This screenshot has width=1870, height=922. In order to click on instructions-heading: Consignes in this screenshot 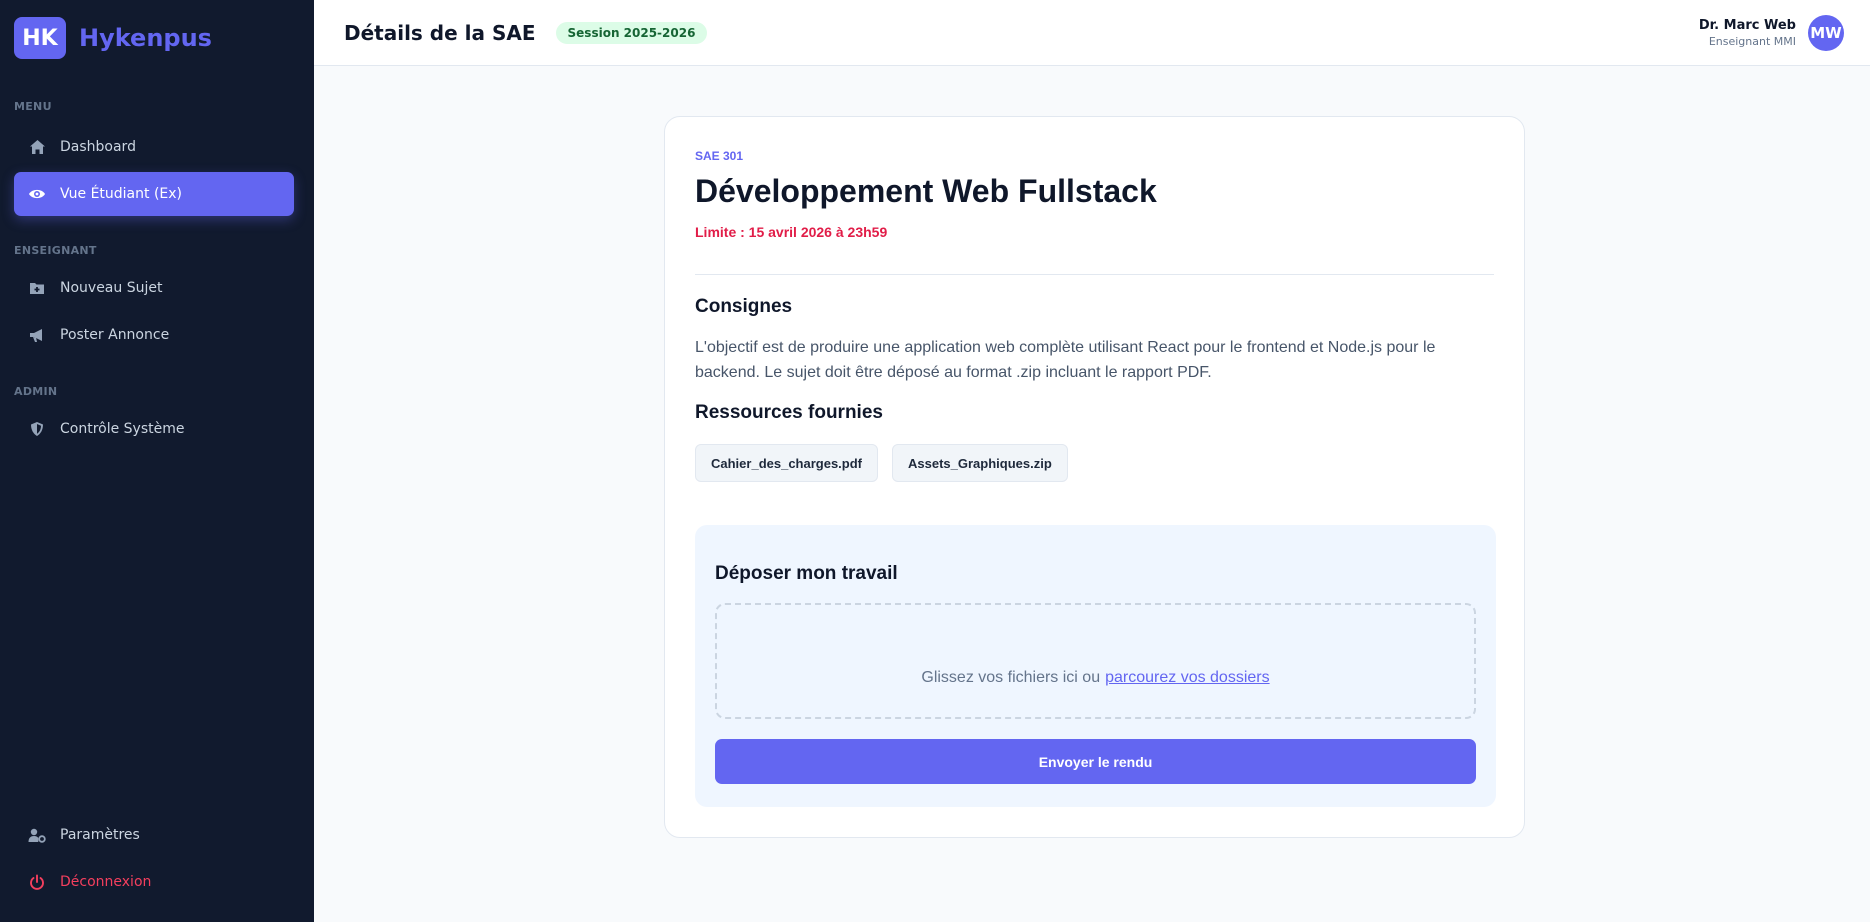, I will do `click(744, 306)`.